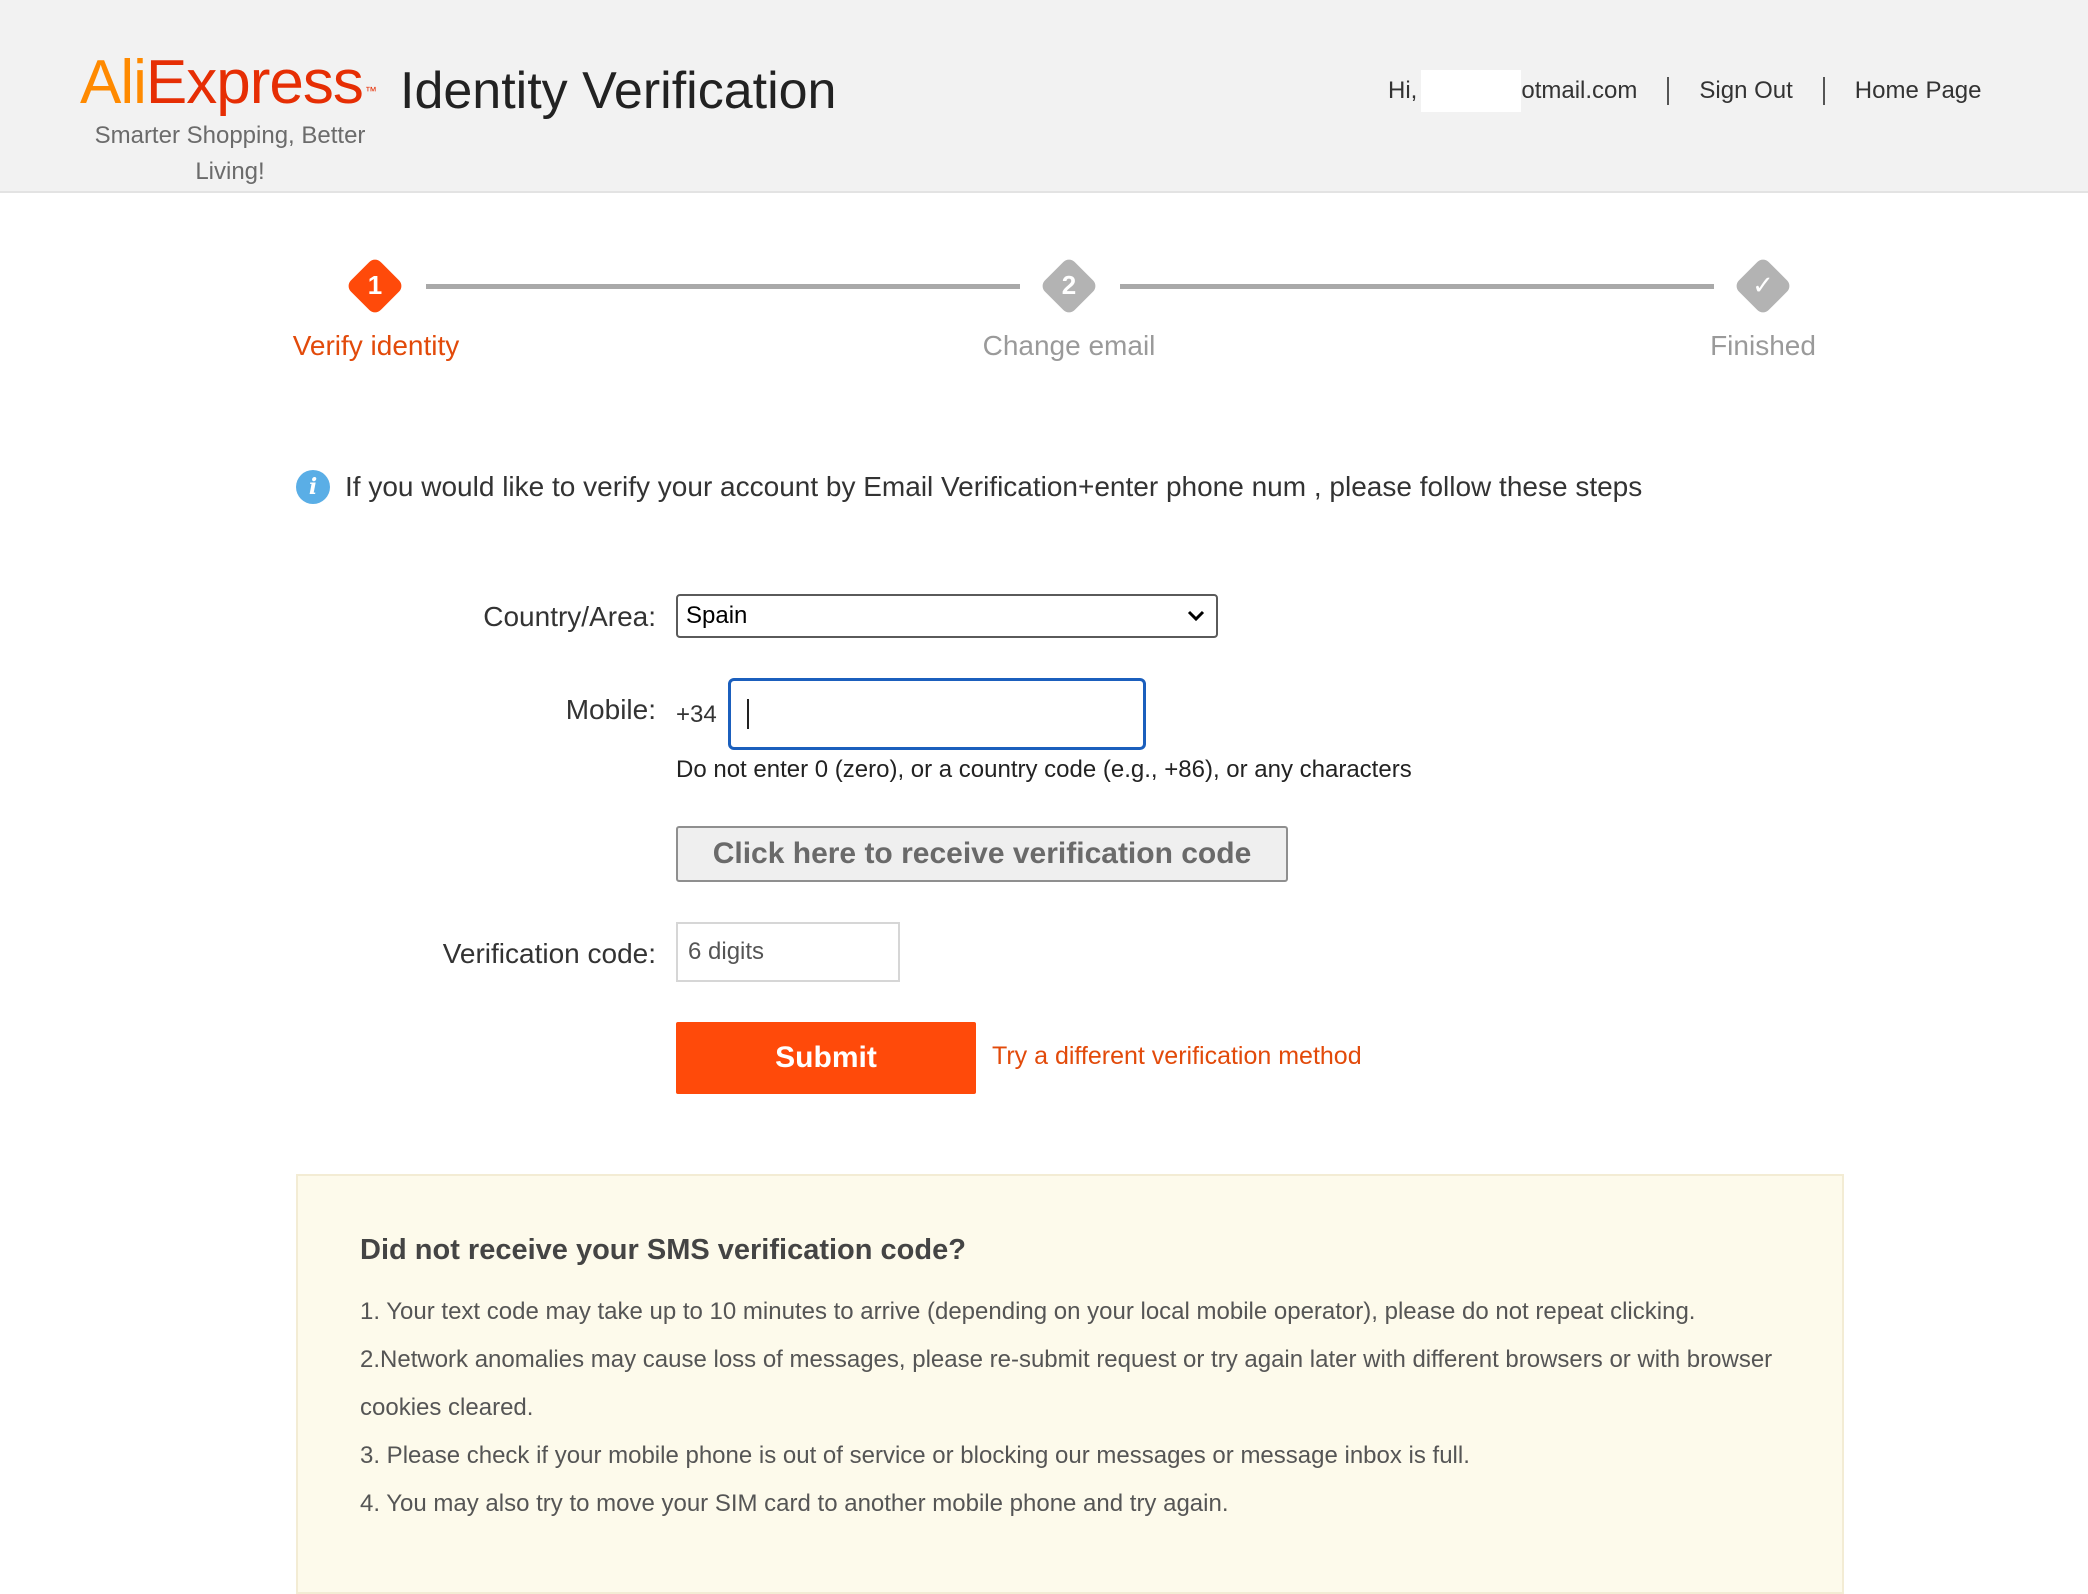  What do you see at coordinates (1918, 91) in the screenshot?
I see `home-page-link: Home Page` at bounding box center [1918, 91].